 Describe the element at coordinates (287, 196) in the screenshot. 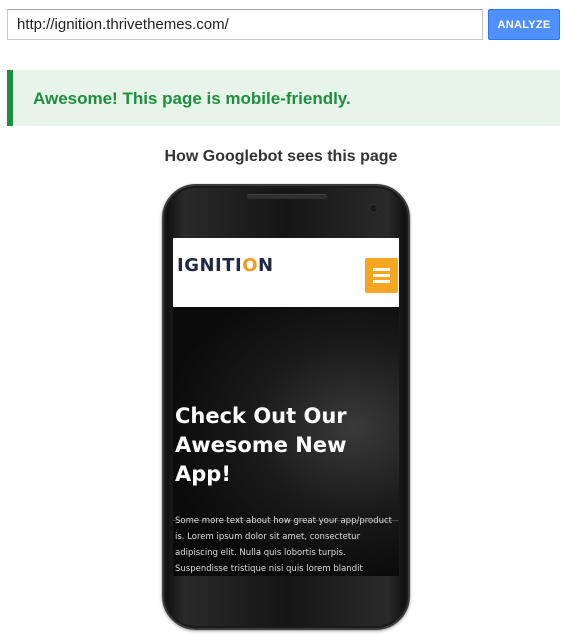

I see `phone-speaker` at that location.